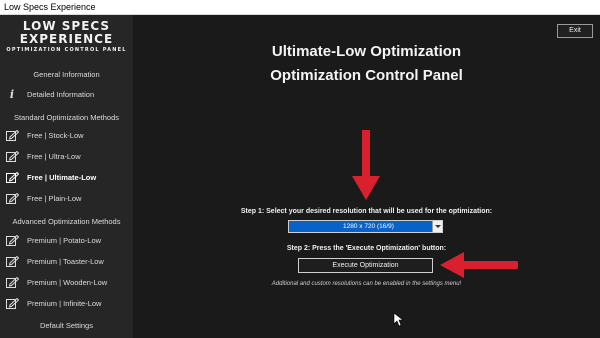  I want to click on sidebar-item-stock-low: Free | Stock-Low, so click(66, 135).